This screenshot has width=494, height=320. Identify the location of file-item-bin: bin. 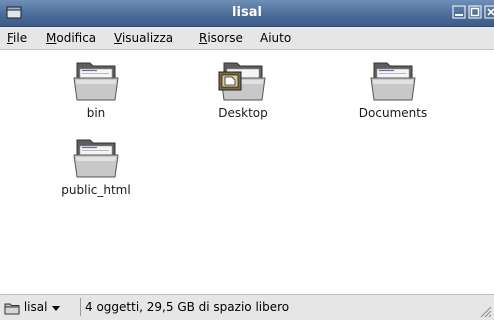
(96, 88).